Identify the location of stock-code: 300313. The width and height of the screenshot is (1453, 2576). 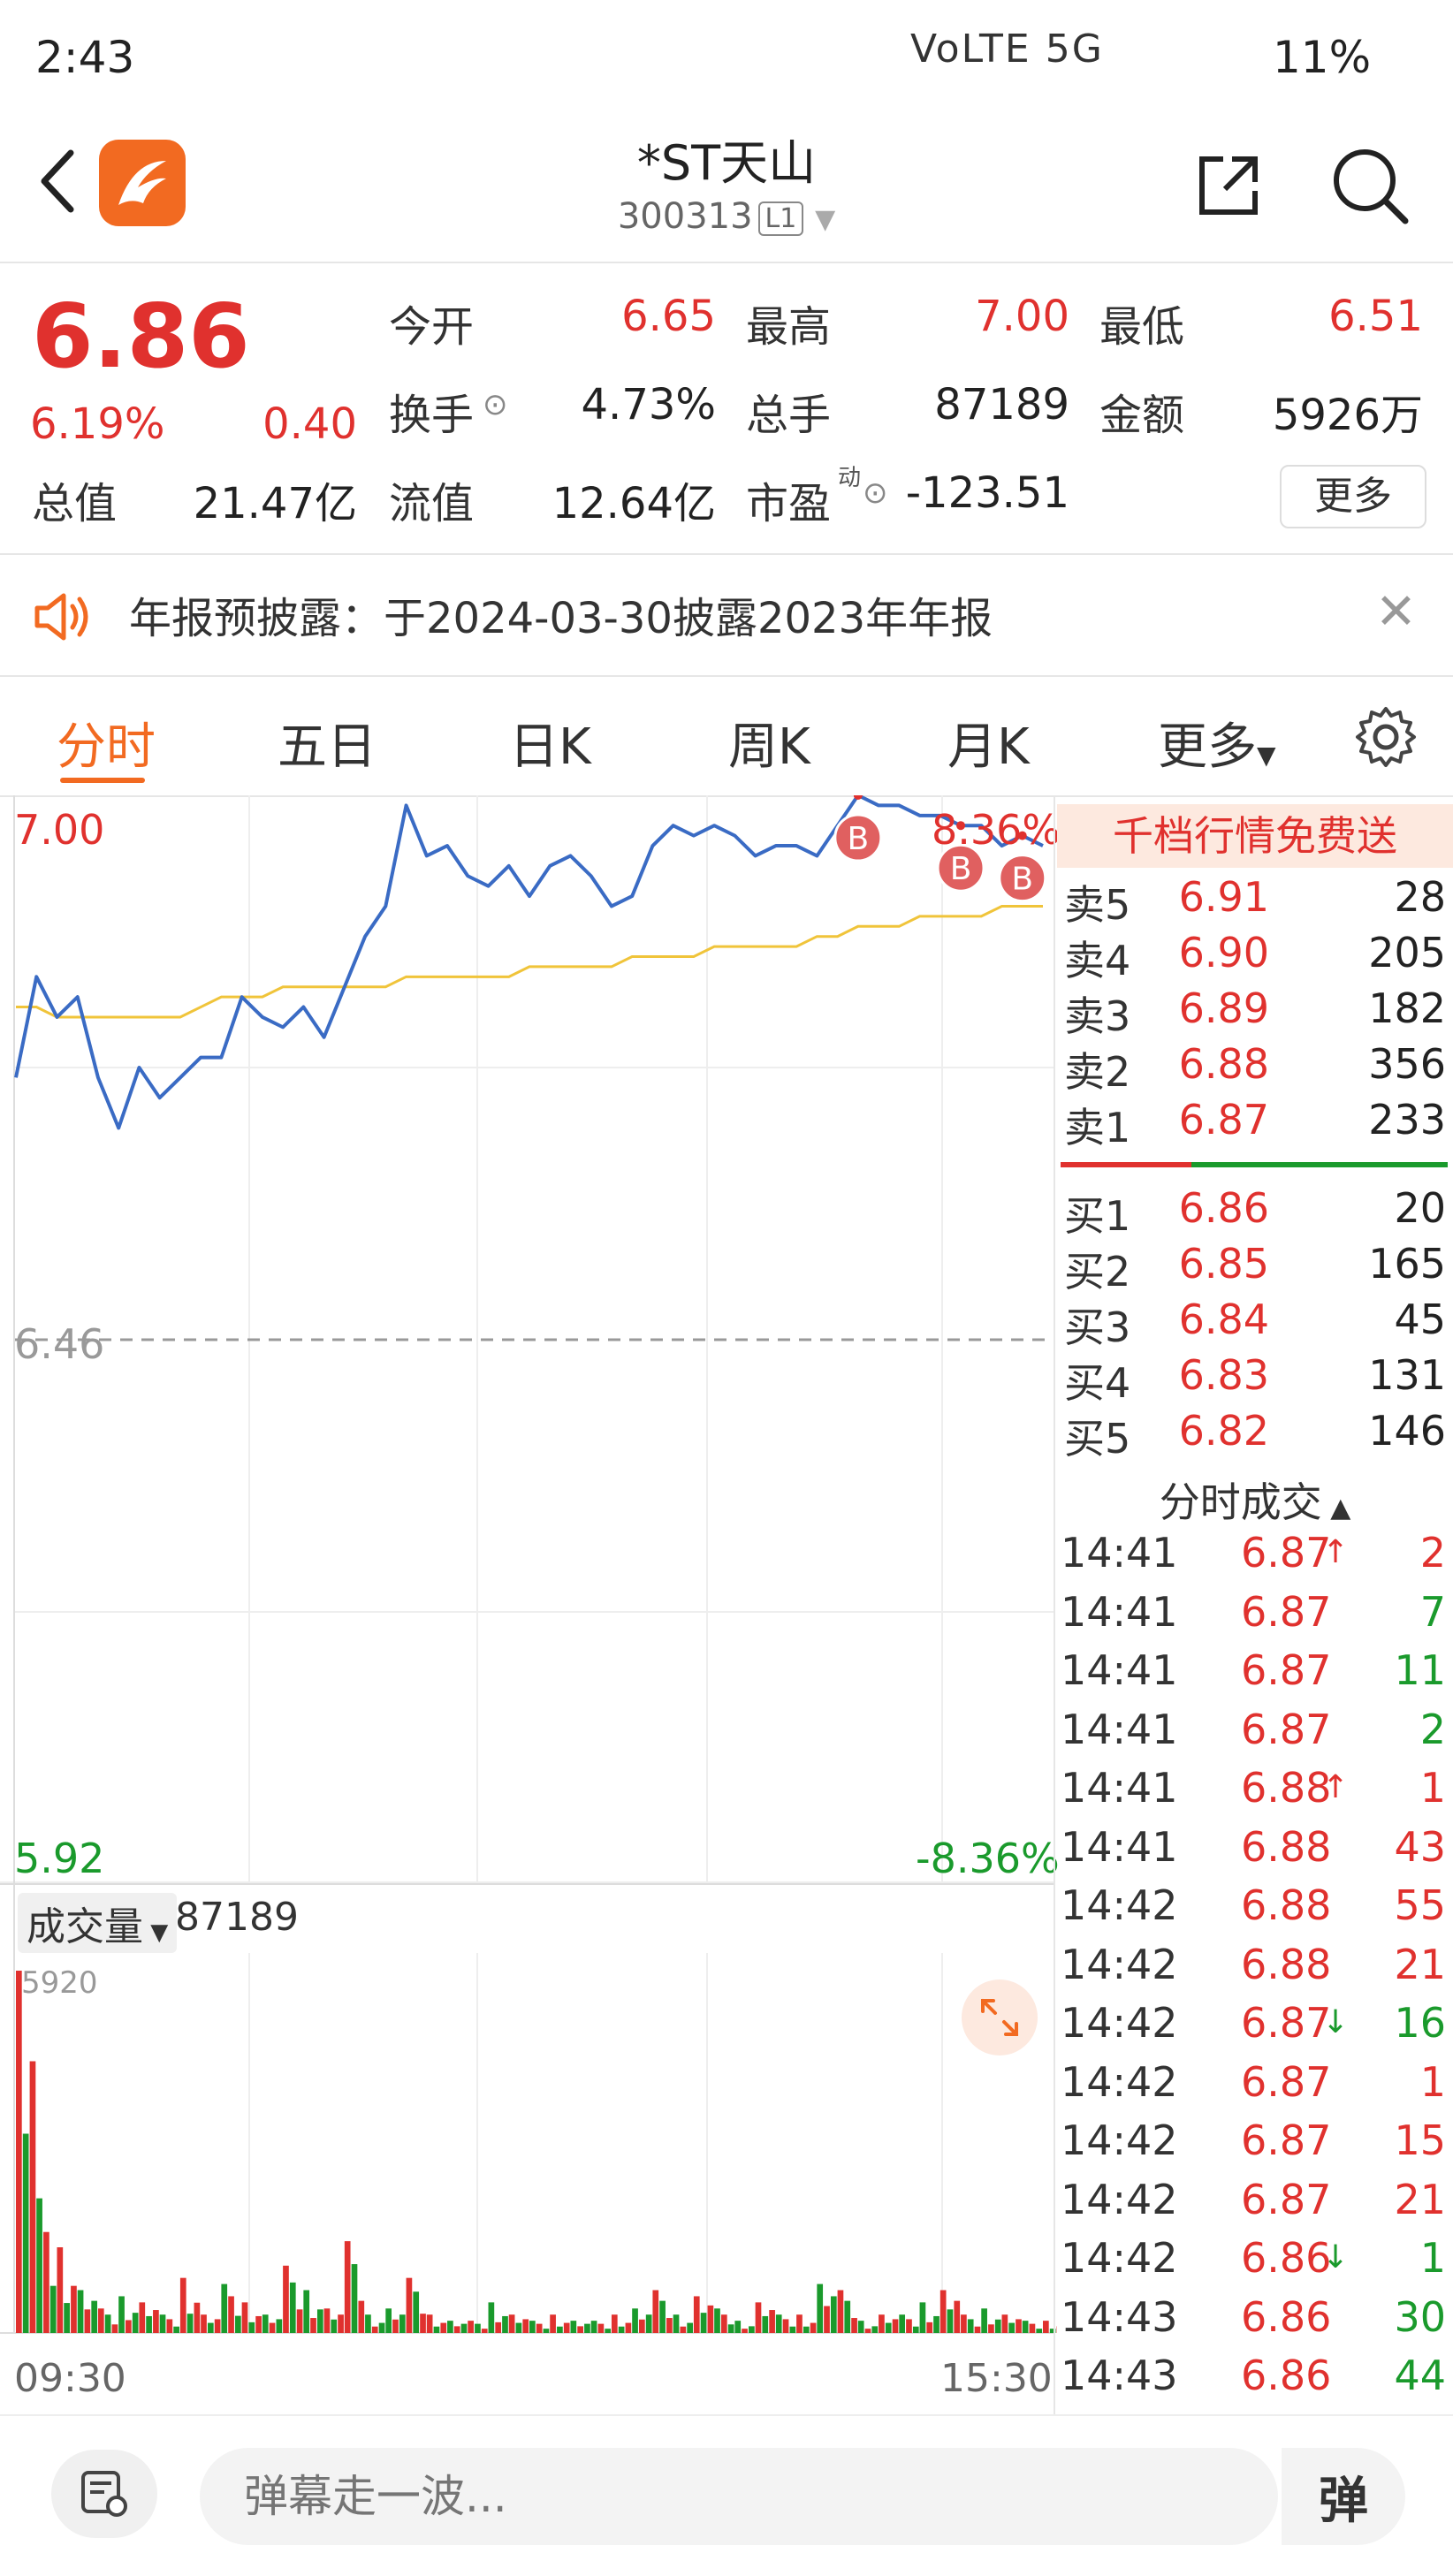
(685, 216).